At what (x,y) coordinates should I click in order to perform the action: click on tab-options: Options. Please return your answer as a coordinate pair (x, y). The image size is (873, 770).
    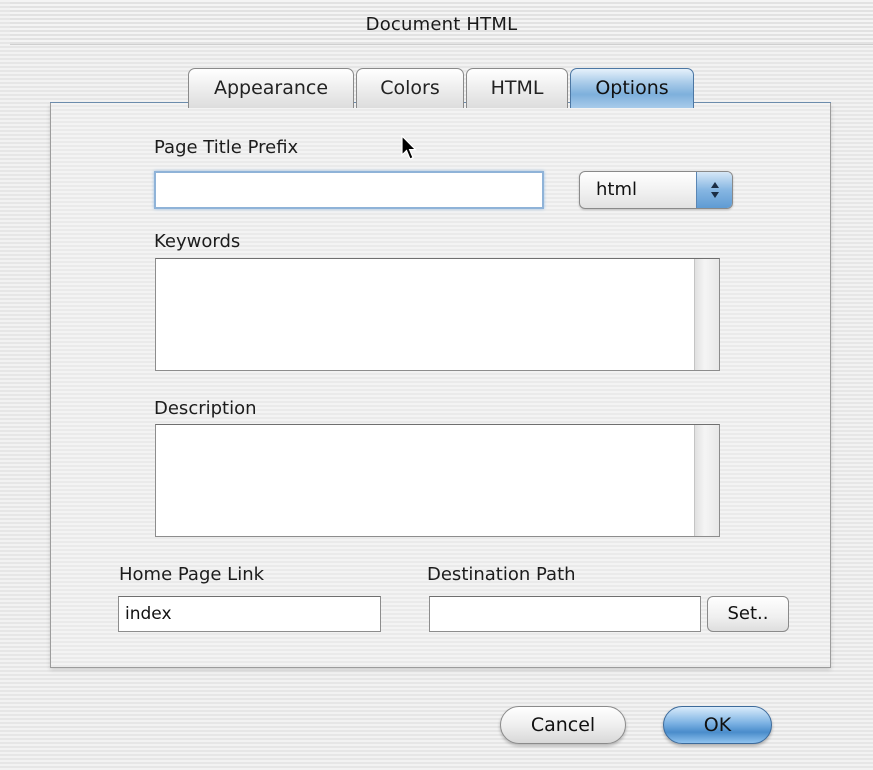
    Looking at the image, I should click on (632, 88).